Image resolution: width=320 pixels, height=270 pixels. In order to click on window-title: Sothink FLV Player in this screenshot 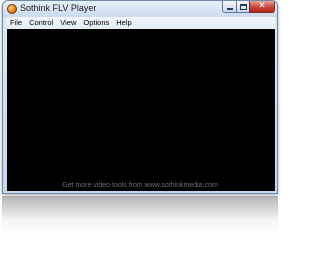, I will do `click(58, 8)`.